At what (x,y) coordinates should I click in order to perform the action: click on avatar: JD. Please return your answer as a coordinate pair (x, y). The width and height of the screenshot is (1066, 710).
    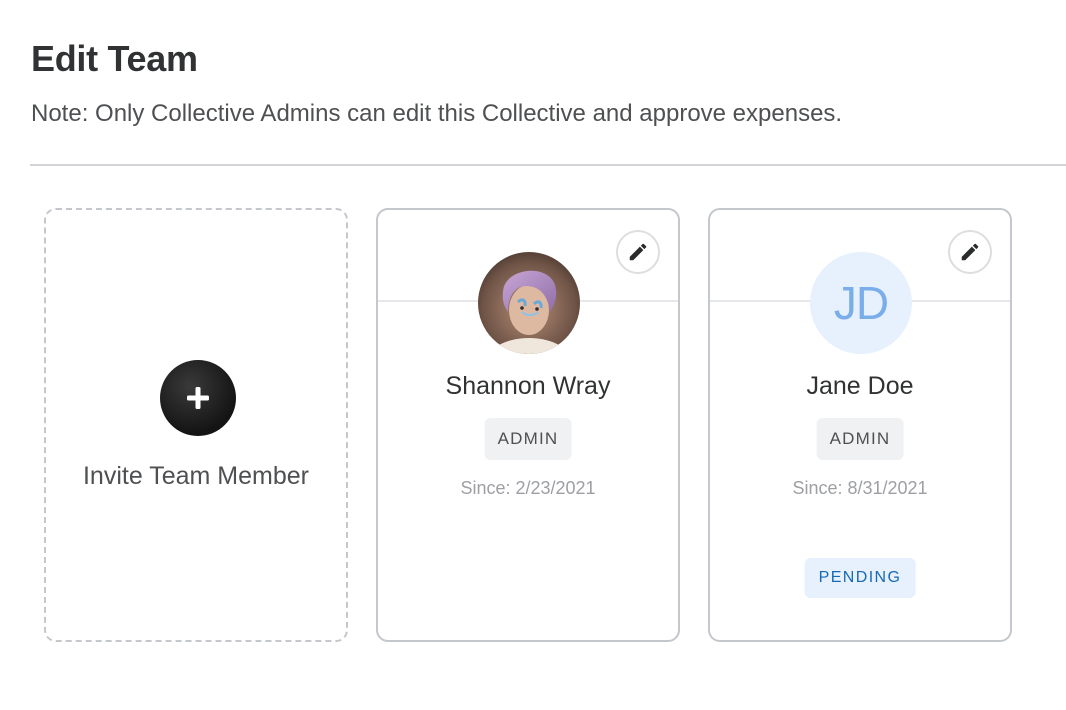
    Looking at the image, I should click on (861, 303).